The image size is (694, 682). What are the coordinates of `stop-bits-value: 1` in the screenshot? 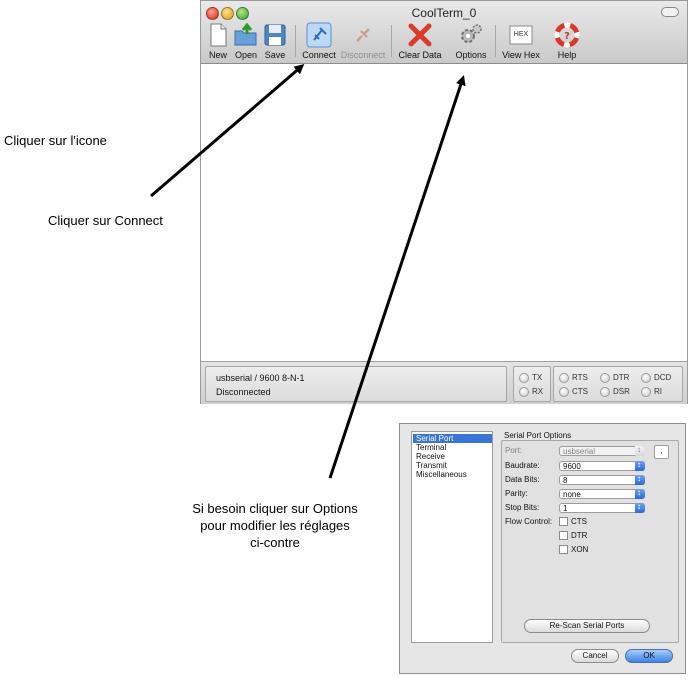 It's located at (565, 508).